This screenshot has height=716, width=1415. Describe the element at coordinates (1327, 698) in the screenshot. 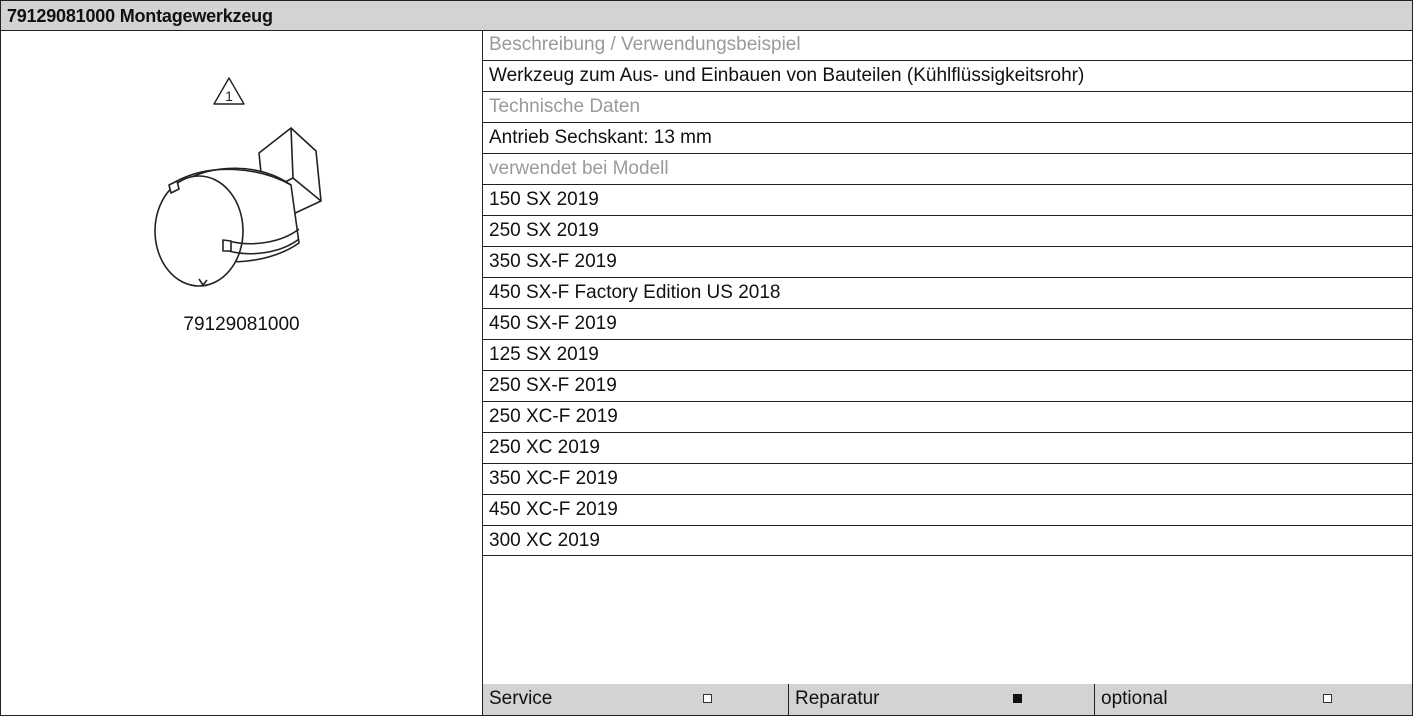

I see `checkbox-optional` at that location.